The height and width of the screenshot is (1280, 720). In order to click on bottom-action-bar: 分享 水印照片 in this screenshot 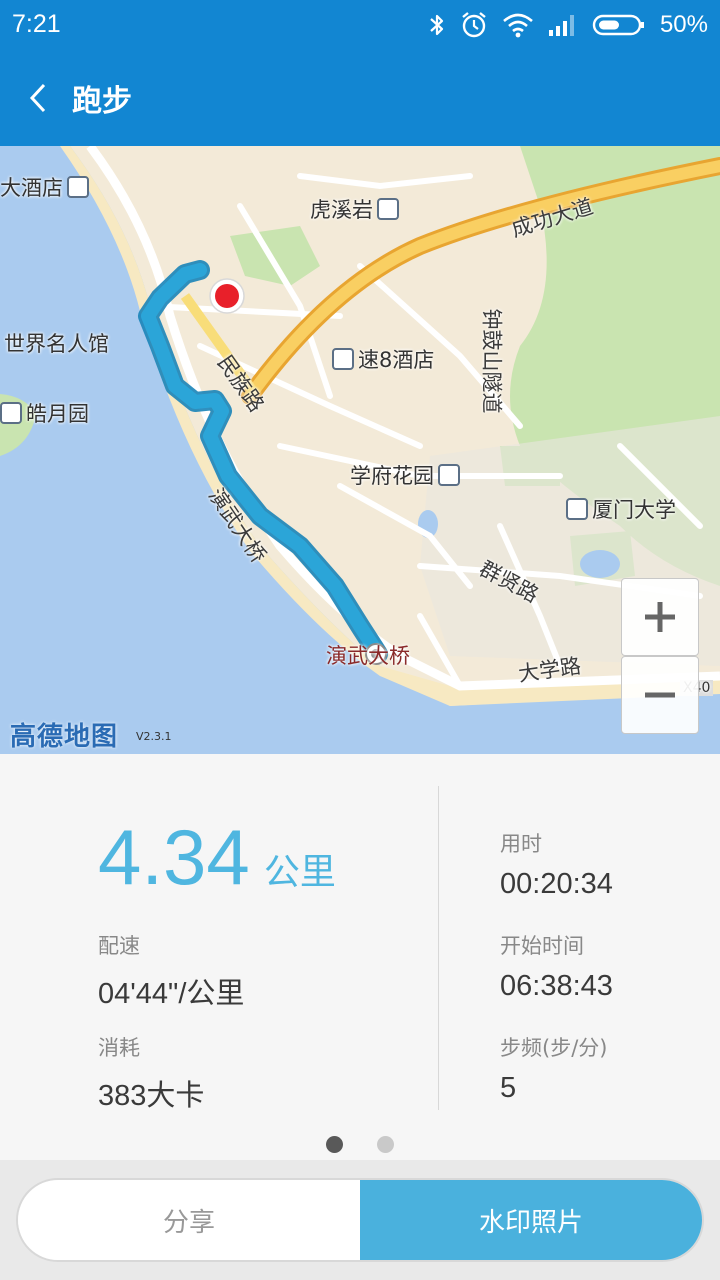, I will do `click(360, 1220)`.